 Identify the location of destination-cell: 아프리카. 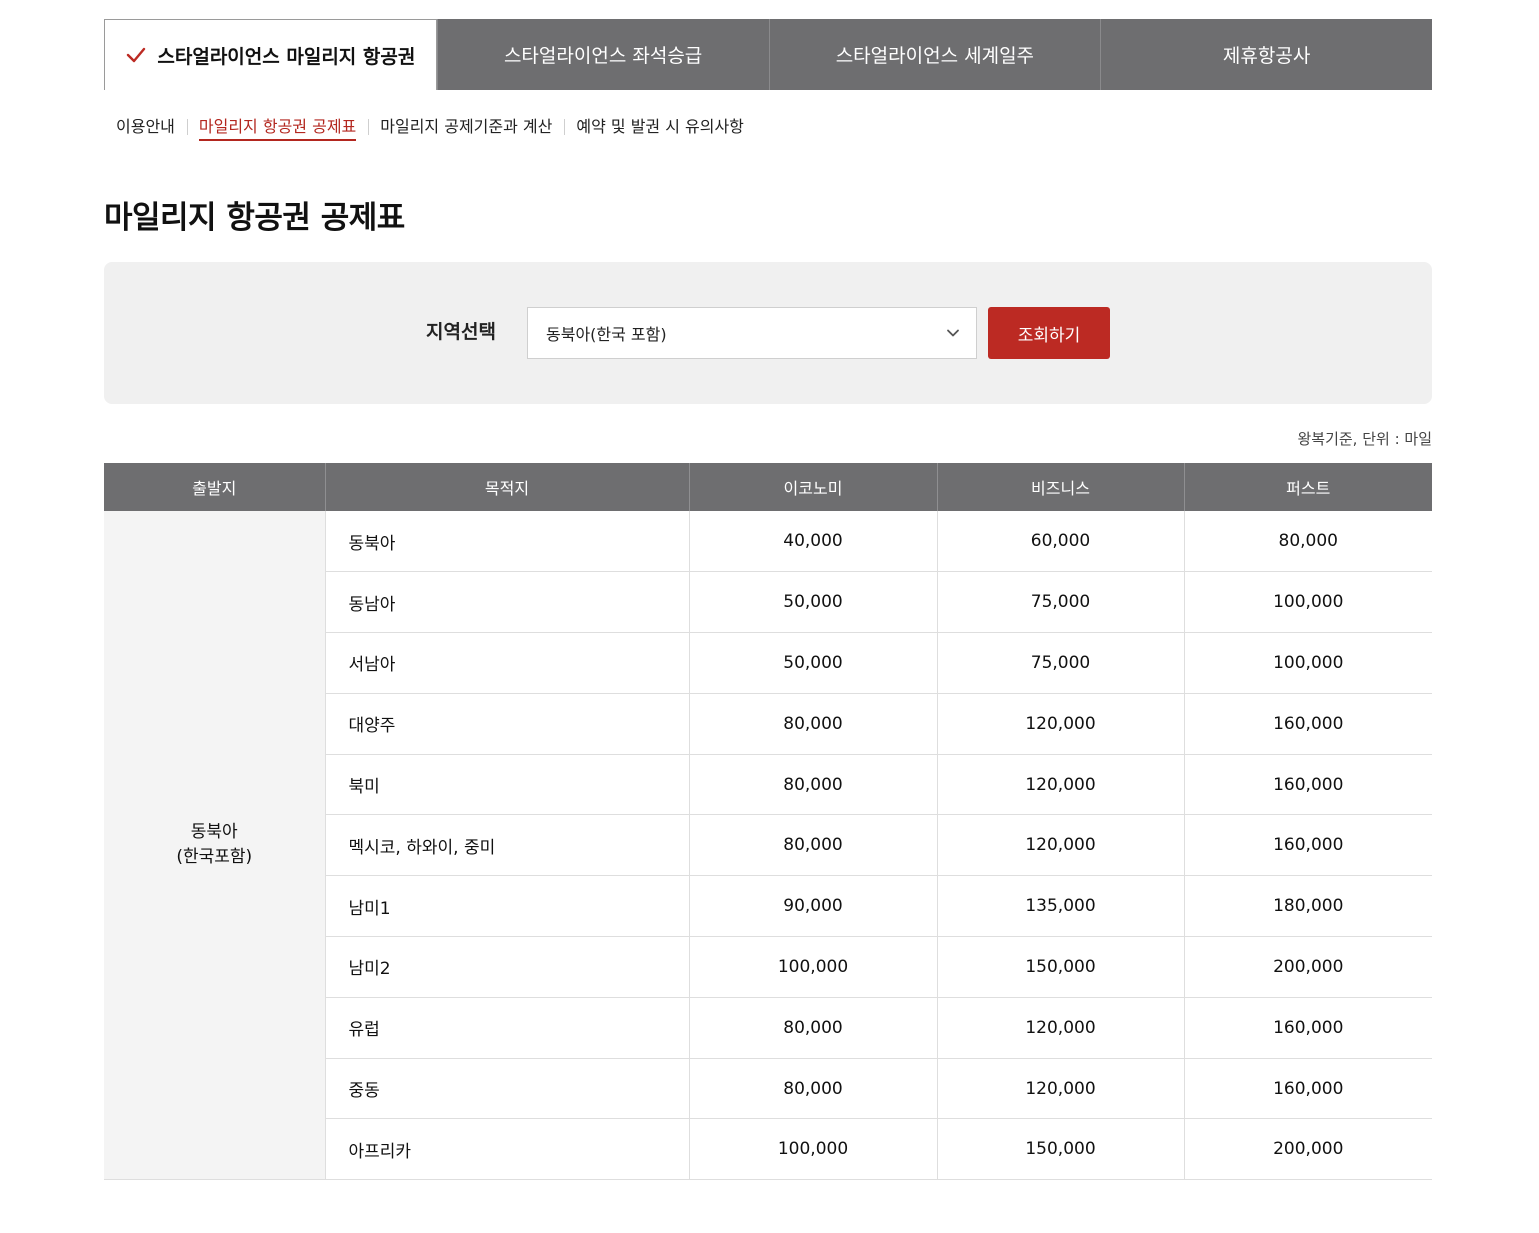
(507, 1149).